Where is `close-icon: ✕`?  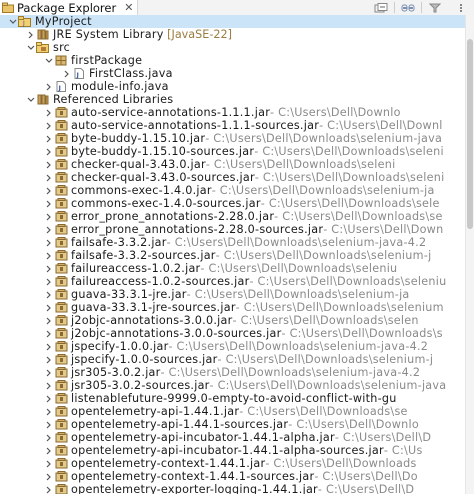 close-icon: ✕ is located at coordinates (128, 7).